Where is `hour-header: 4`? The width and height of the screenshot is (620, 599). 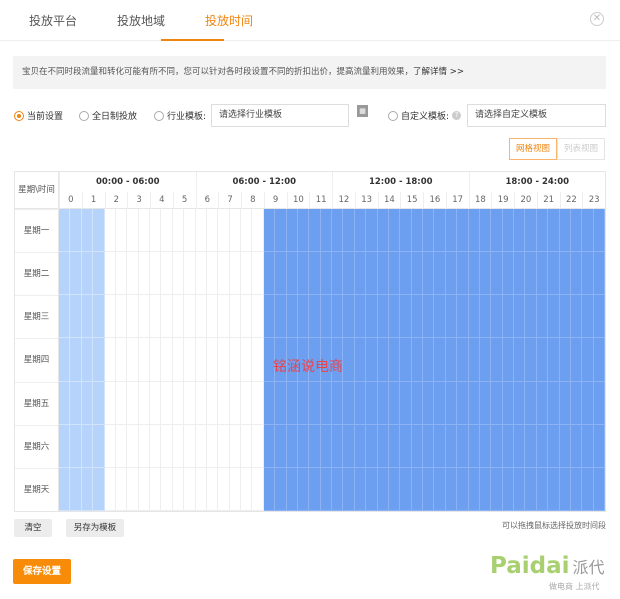 hour-header: 4 is located at coordinates (161, 200).